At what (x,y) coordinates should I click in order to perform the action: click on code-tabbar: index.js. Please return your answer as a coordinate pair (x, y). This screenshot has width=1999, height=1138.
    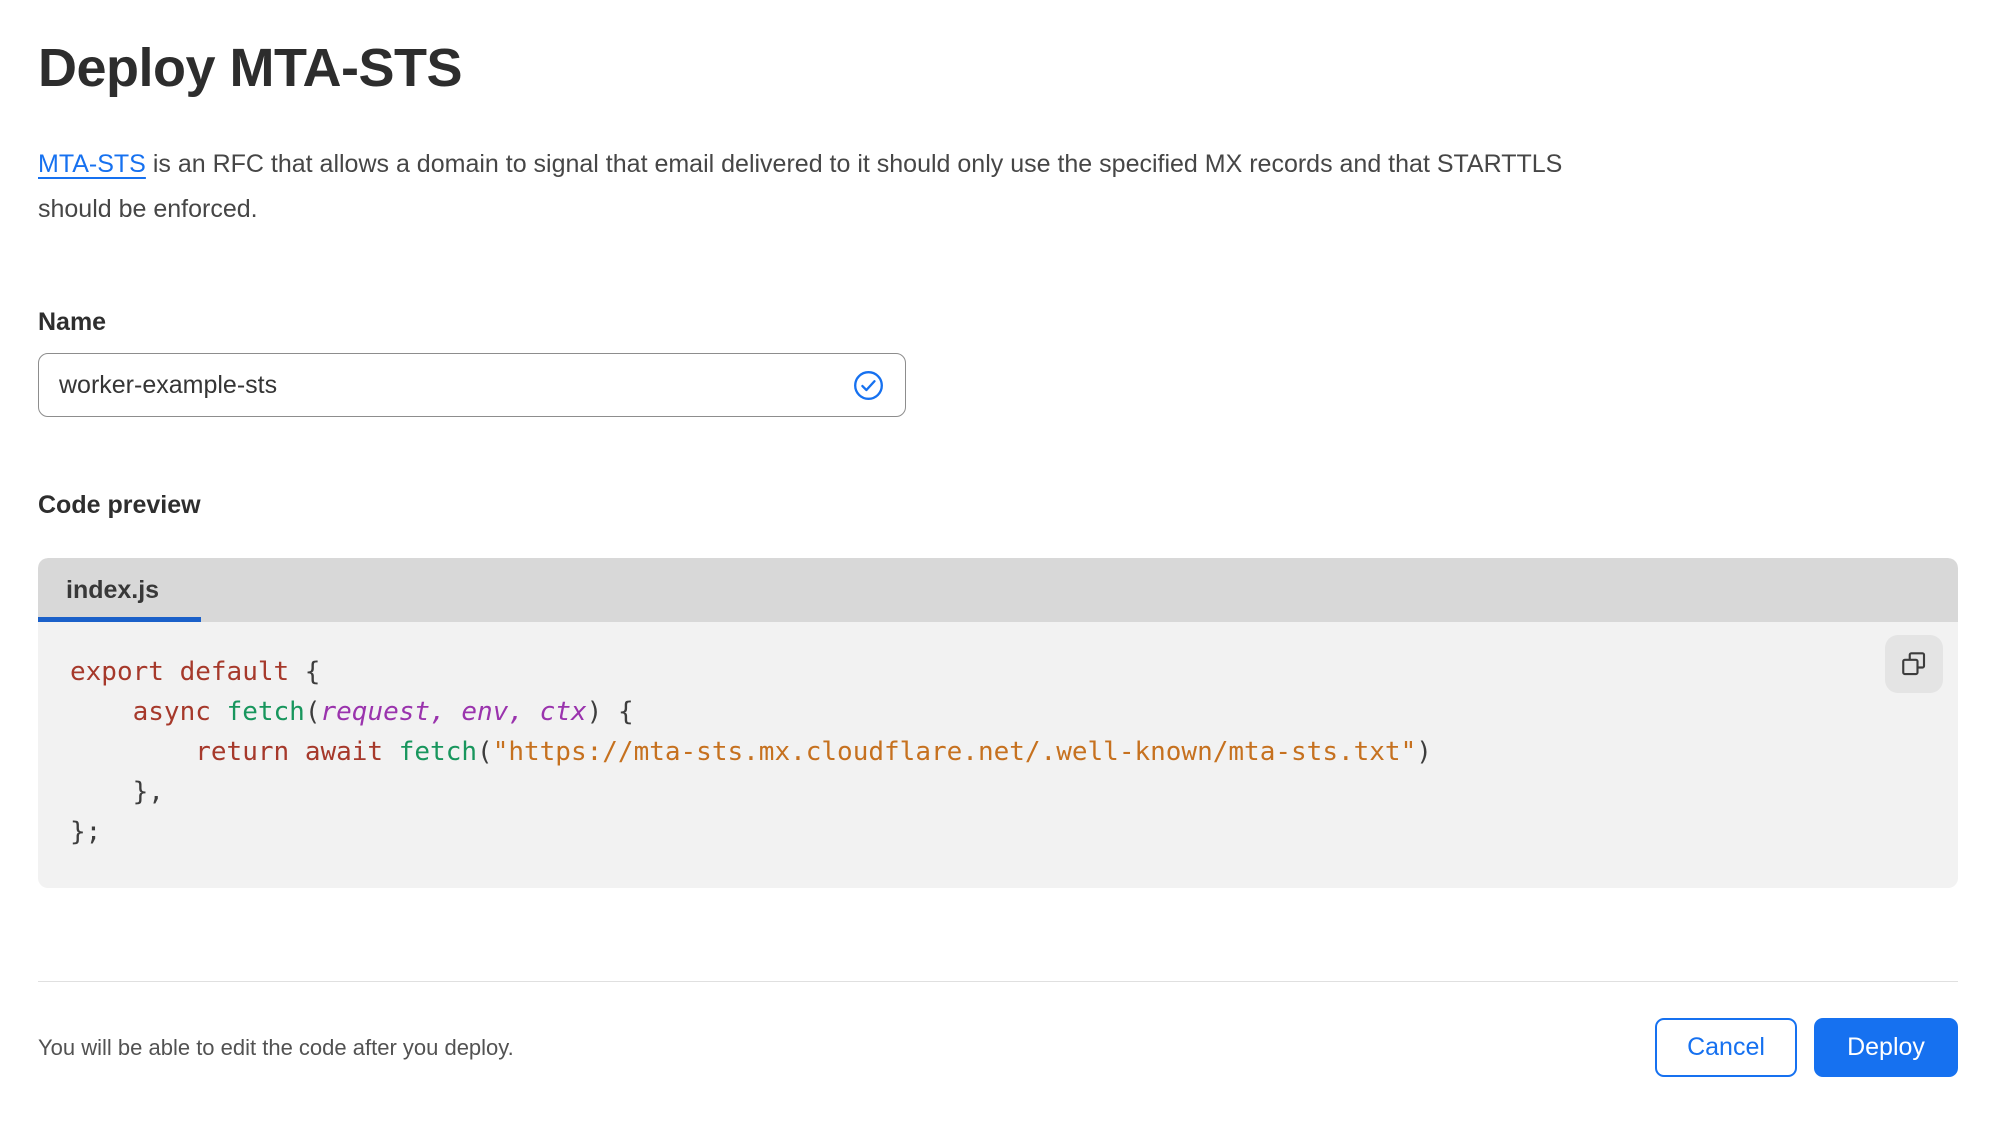
    Looking at the image, I should click on (998, 590).